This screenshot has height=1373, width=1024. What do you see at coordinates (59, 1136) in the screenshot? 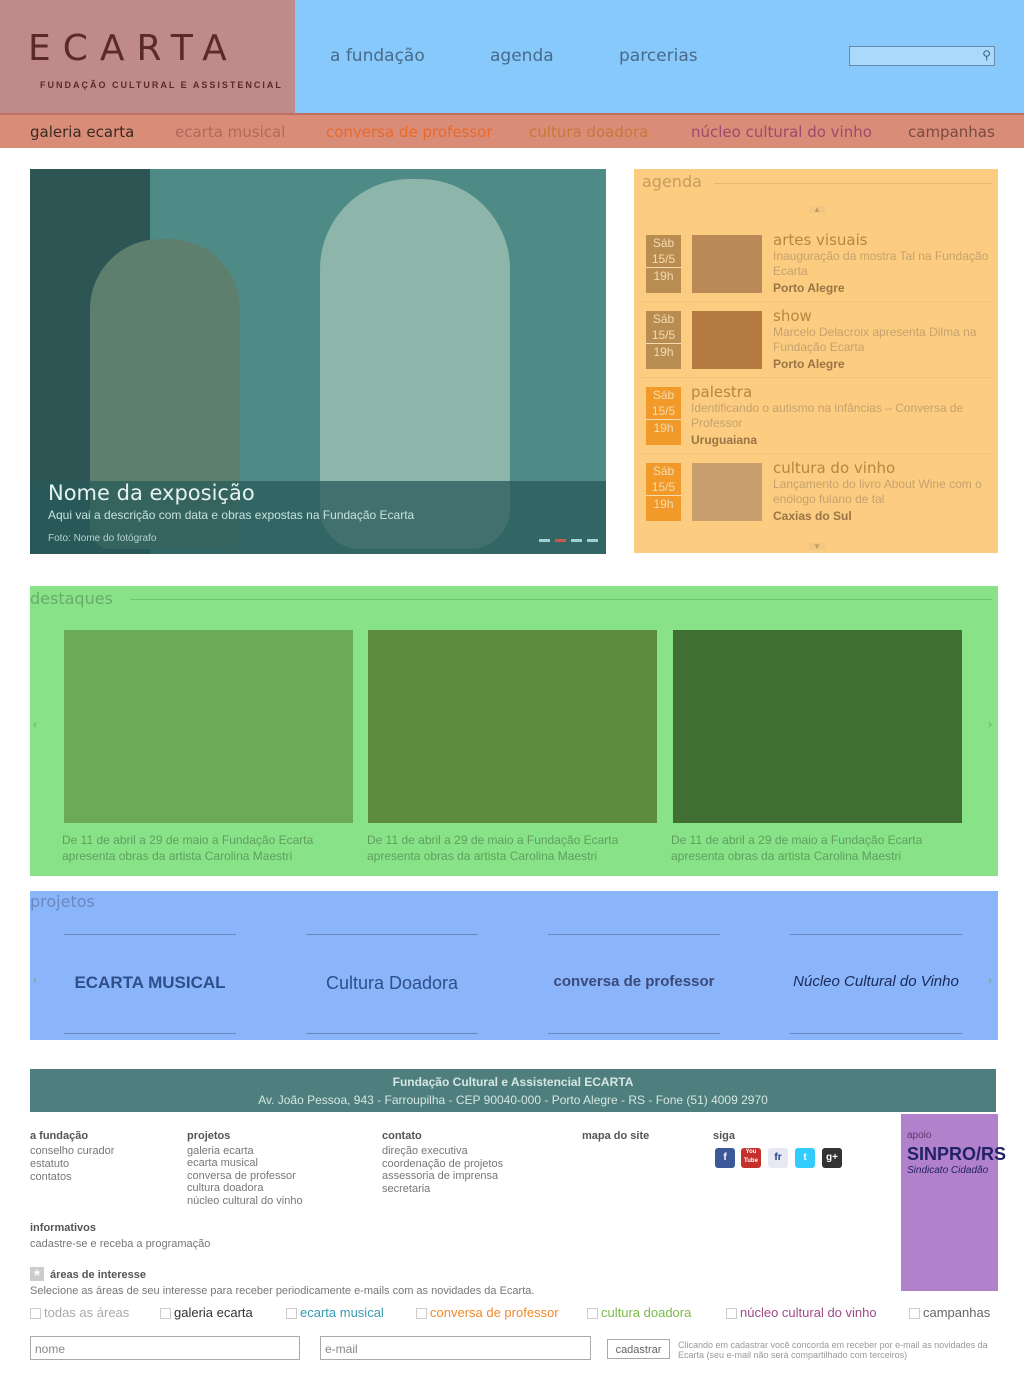
I see `footer-col-title: a fundação` at bounding box center [59, 1136].